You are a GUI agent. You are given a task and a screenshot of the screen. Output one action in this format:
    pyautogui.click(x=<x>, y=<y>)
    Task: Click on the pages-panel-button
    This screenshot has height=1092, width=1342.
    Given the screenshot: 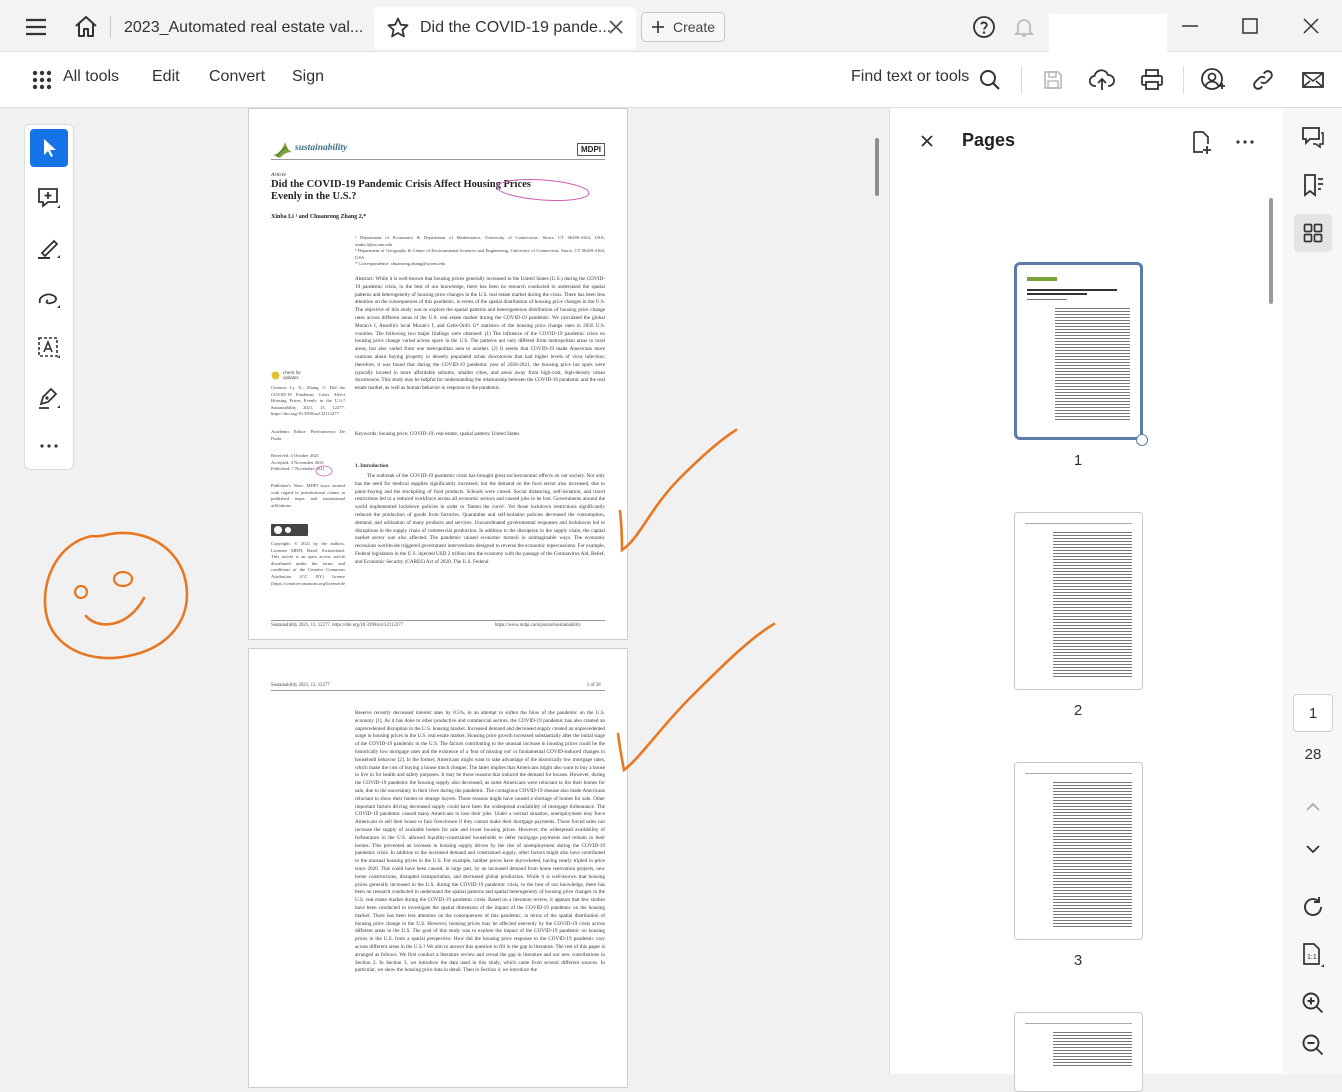 What is the action you would take?
    pyautogui.click(x=1313, y=233)
    